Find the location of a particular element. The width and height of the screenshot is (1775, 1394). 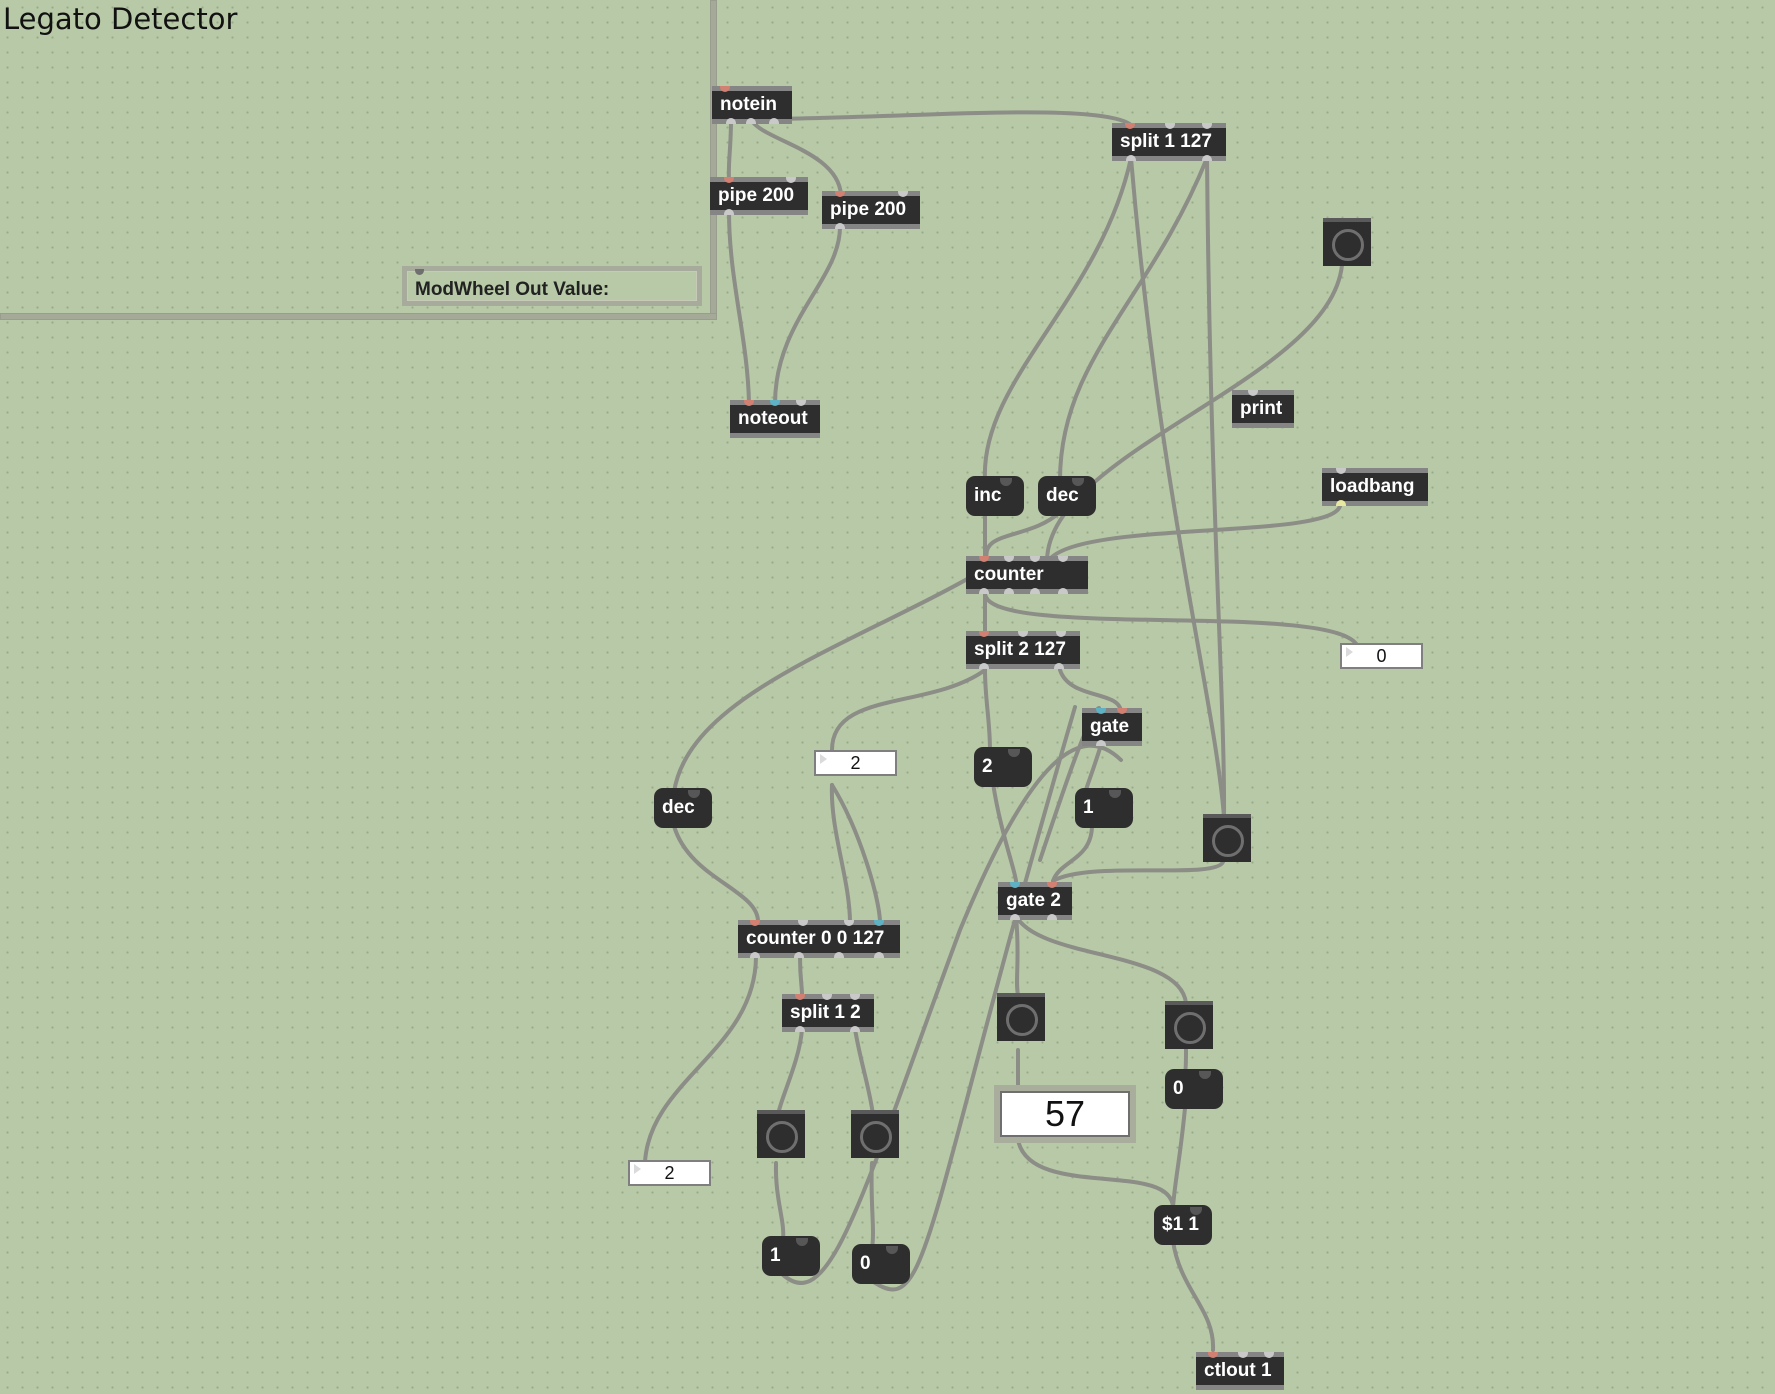

gate-label: gate is located at coordinates (1110, 726).